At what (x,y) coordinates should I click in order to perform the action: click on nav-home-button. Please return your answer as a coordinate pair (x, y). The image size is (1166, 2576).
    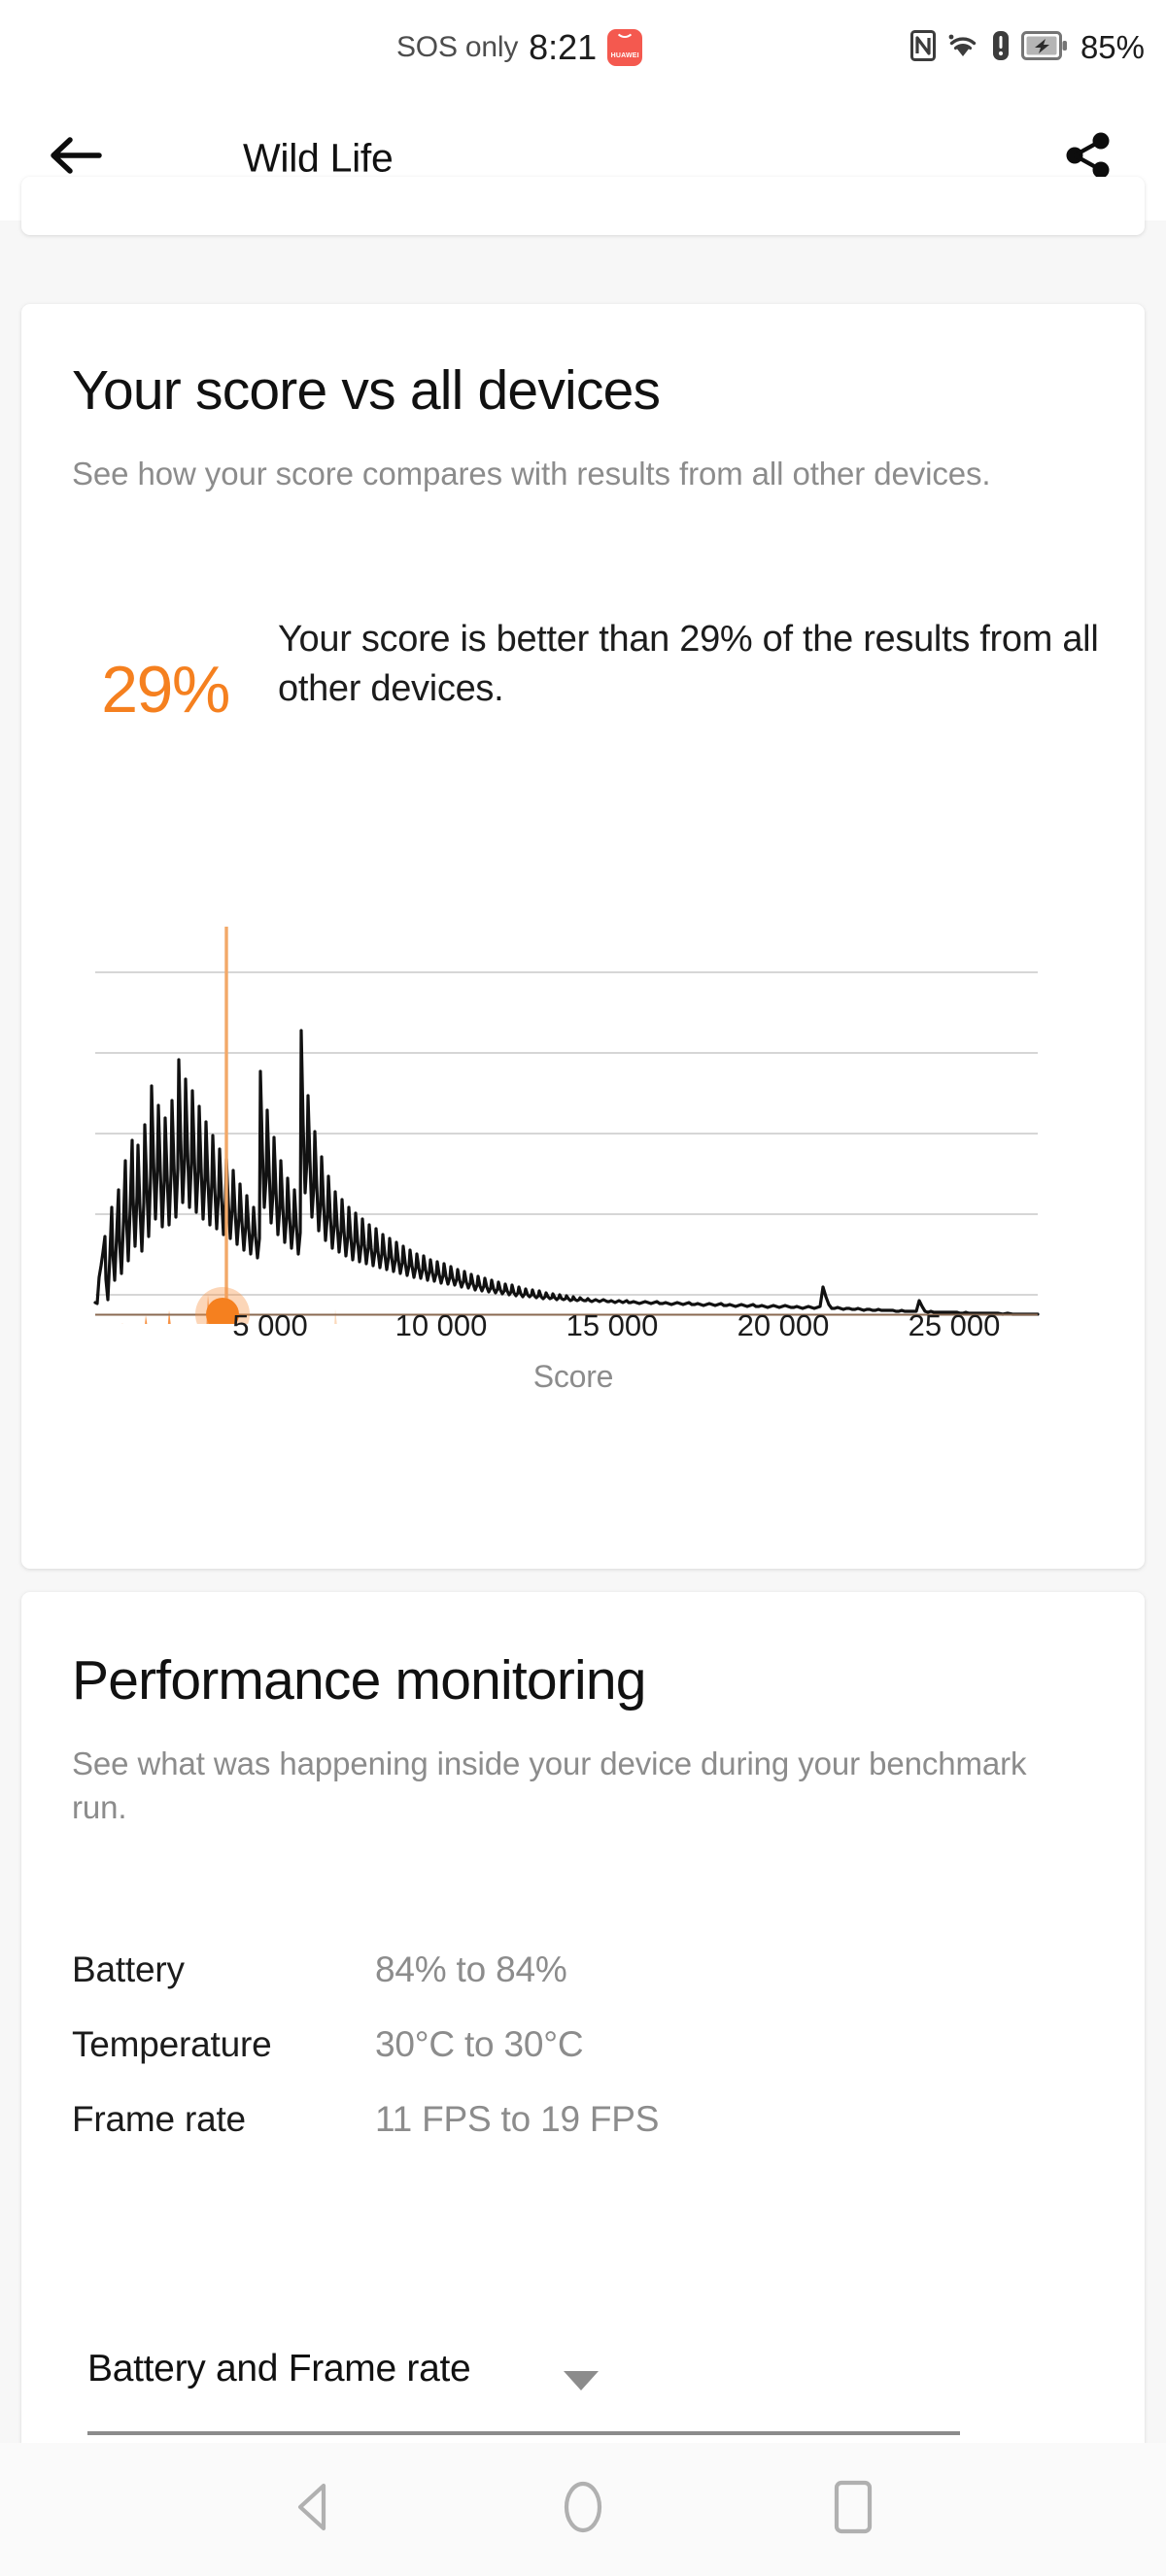
    Looking at the image, I should click on (583, 2510).